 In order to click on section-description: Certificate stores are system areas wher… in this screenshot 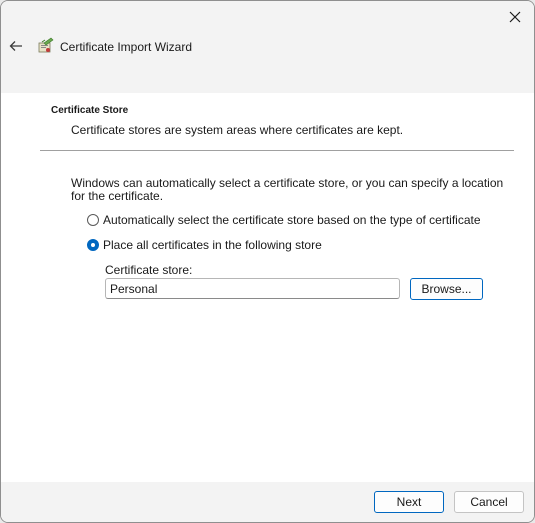, I will do `click(237, 130)`.